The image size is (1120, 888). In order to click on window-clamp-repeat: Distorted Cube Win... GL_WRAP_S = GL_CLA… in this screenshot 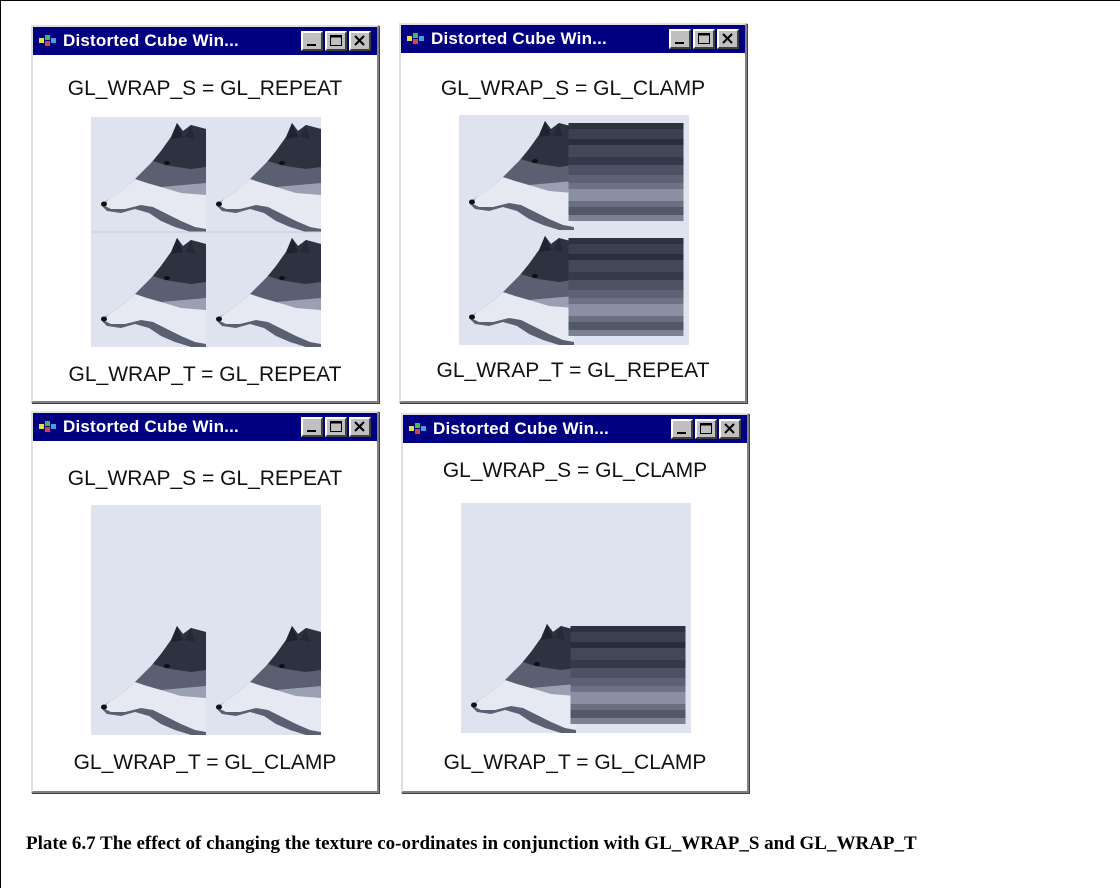, I will do `click(573, 213)`.